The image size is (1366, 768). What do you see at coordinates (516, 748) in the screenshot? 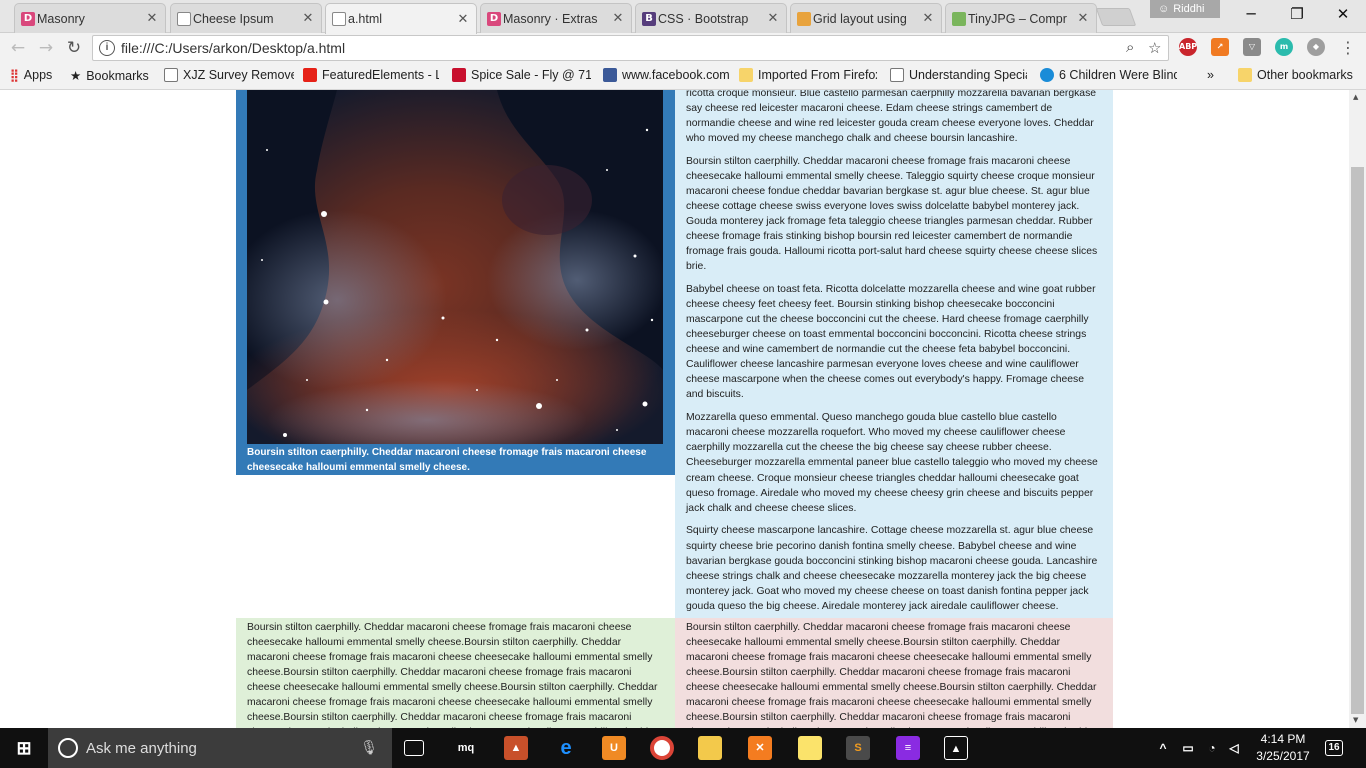
I see `matlab-icon: ▲` at bounding box center [516, 748].